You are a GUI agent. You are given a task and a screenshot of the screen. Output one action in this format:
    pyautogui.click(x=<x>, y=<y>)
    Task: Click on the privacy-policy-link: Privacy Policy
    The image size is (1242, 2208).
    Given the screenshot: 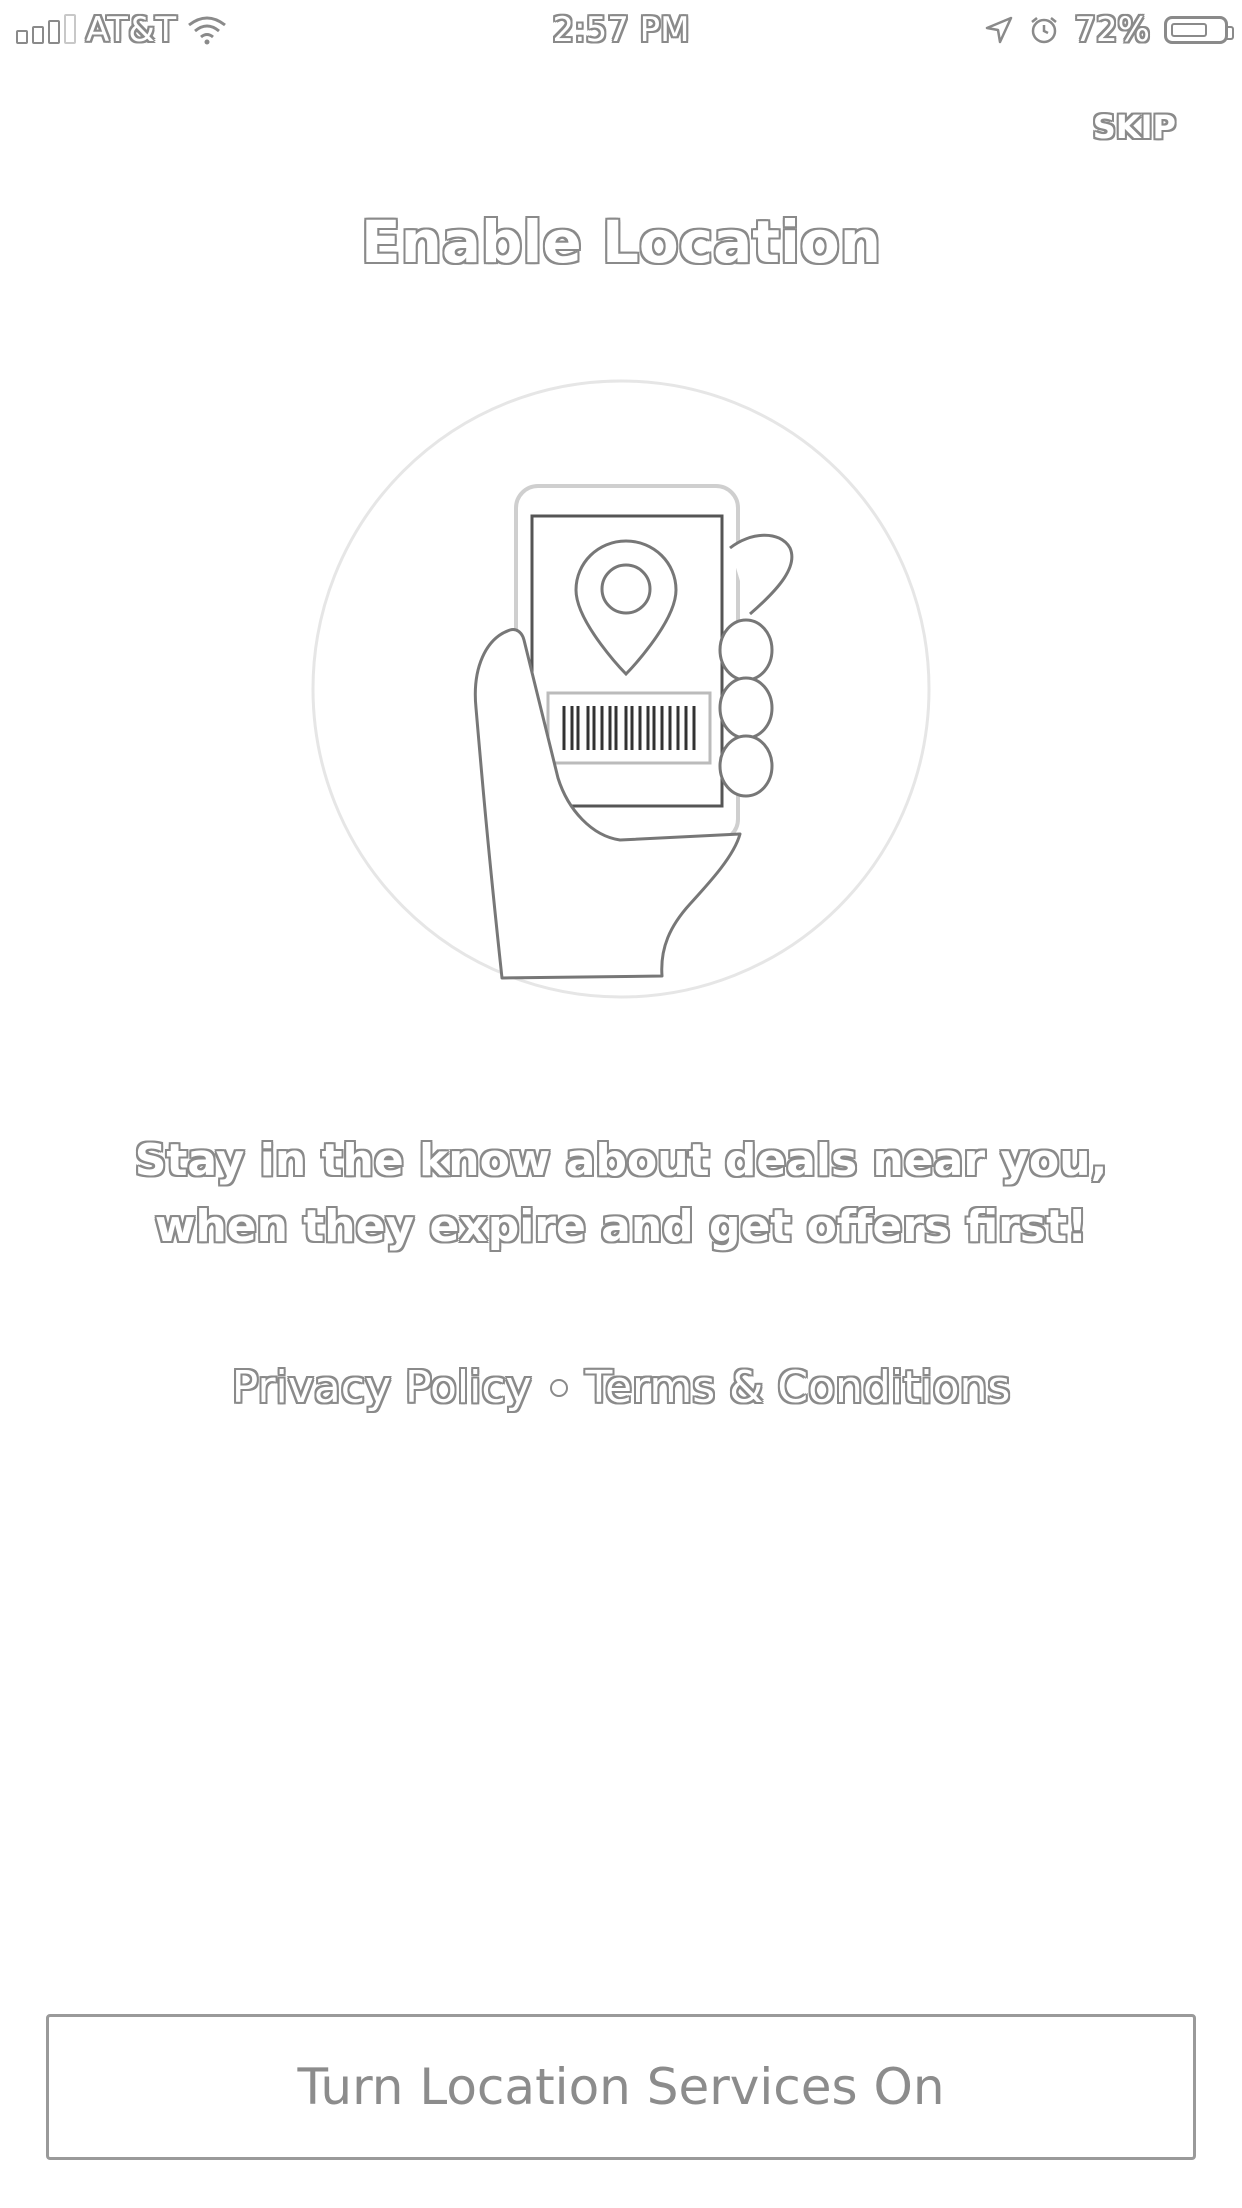 What is the action you would take?
    pyautogui.click(x=382, y=1387)
    